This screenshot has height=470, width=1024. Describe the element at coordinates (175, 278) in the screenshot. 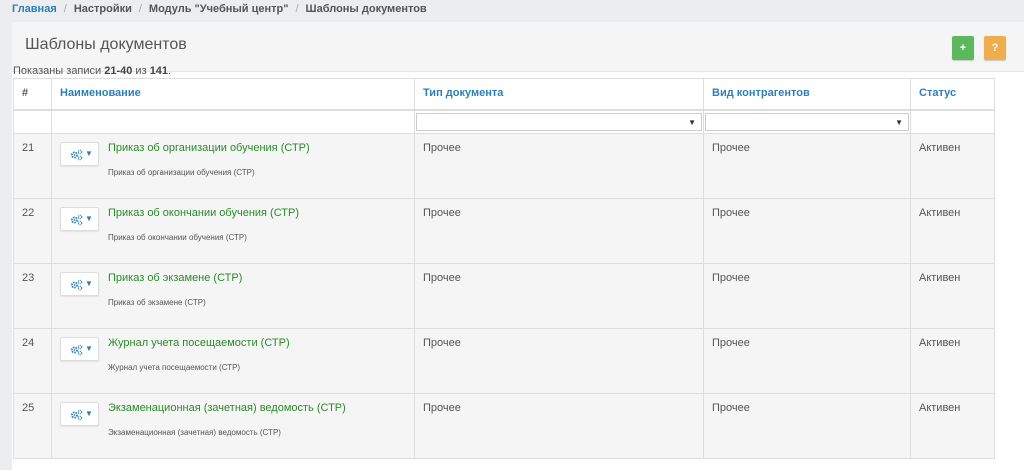

I see `template-name-link: Приказ об экзамене (СТР)` at that location.